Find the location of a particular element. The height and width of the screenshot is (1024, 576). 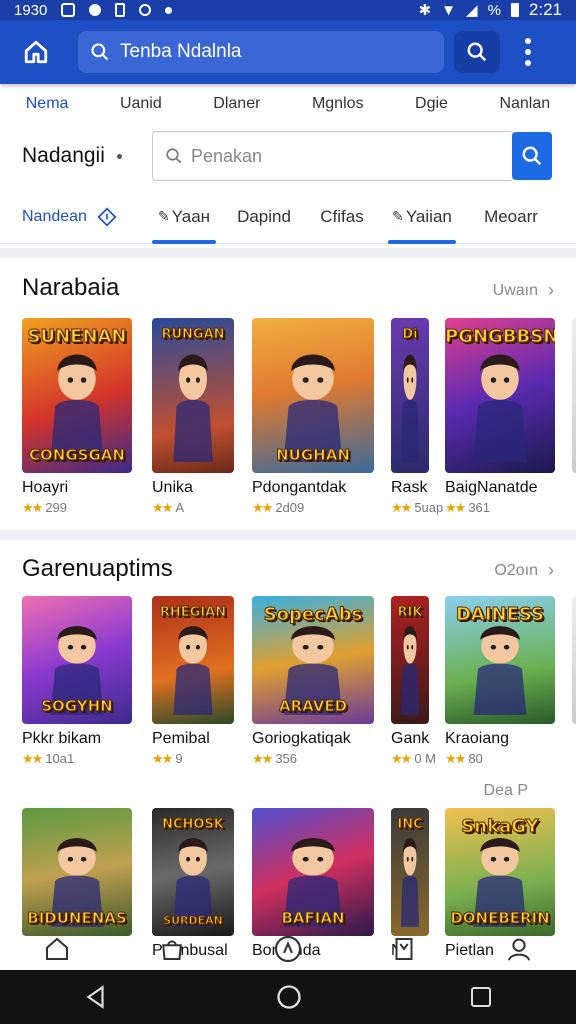

see-more-link: Uwaın › is located at coordinates (523, 290).